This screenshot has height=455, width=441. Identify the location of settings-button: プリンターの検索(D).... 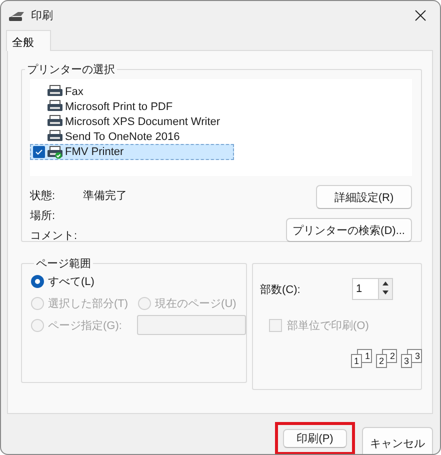
(349, 230).